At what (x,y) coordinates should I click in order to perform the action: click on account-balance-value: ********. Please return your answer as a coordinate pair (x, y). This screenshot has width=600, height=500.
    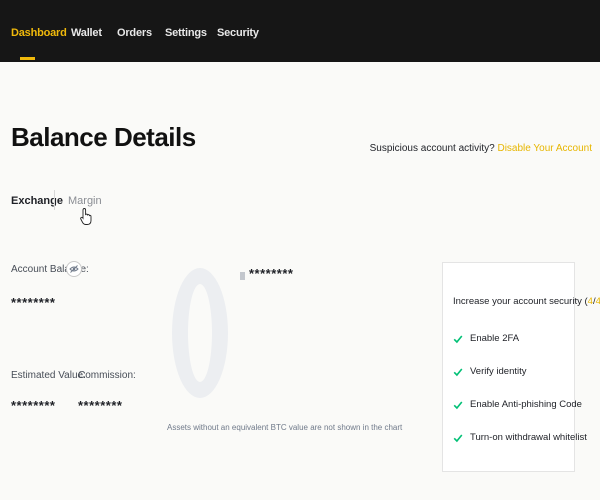
    Looking at the image, I should click on (33, 302).